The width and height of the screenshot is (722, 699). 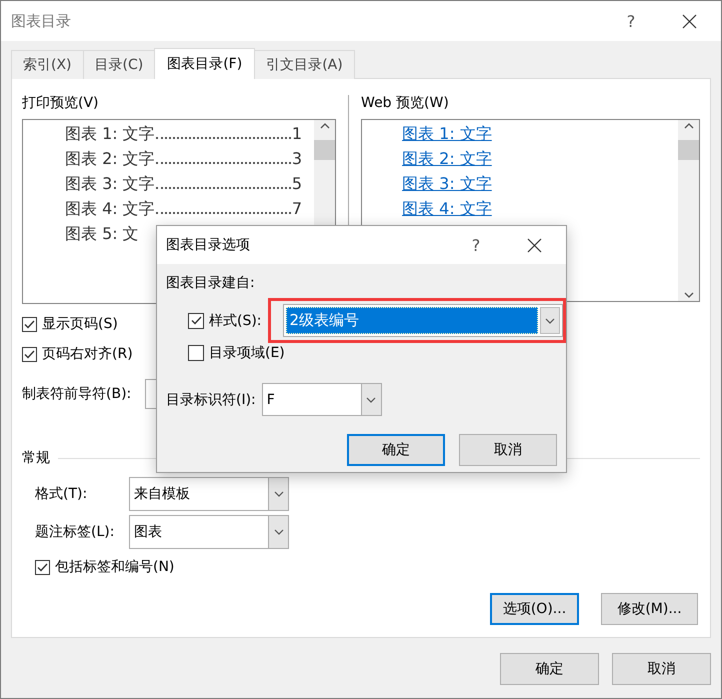 I want to click on entry-text: 图表 3: 文字, so click(x=110, y=184).